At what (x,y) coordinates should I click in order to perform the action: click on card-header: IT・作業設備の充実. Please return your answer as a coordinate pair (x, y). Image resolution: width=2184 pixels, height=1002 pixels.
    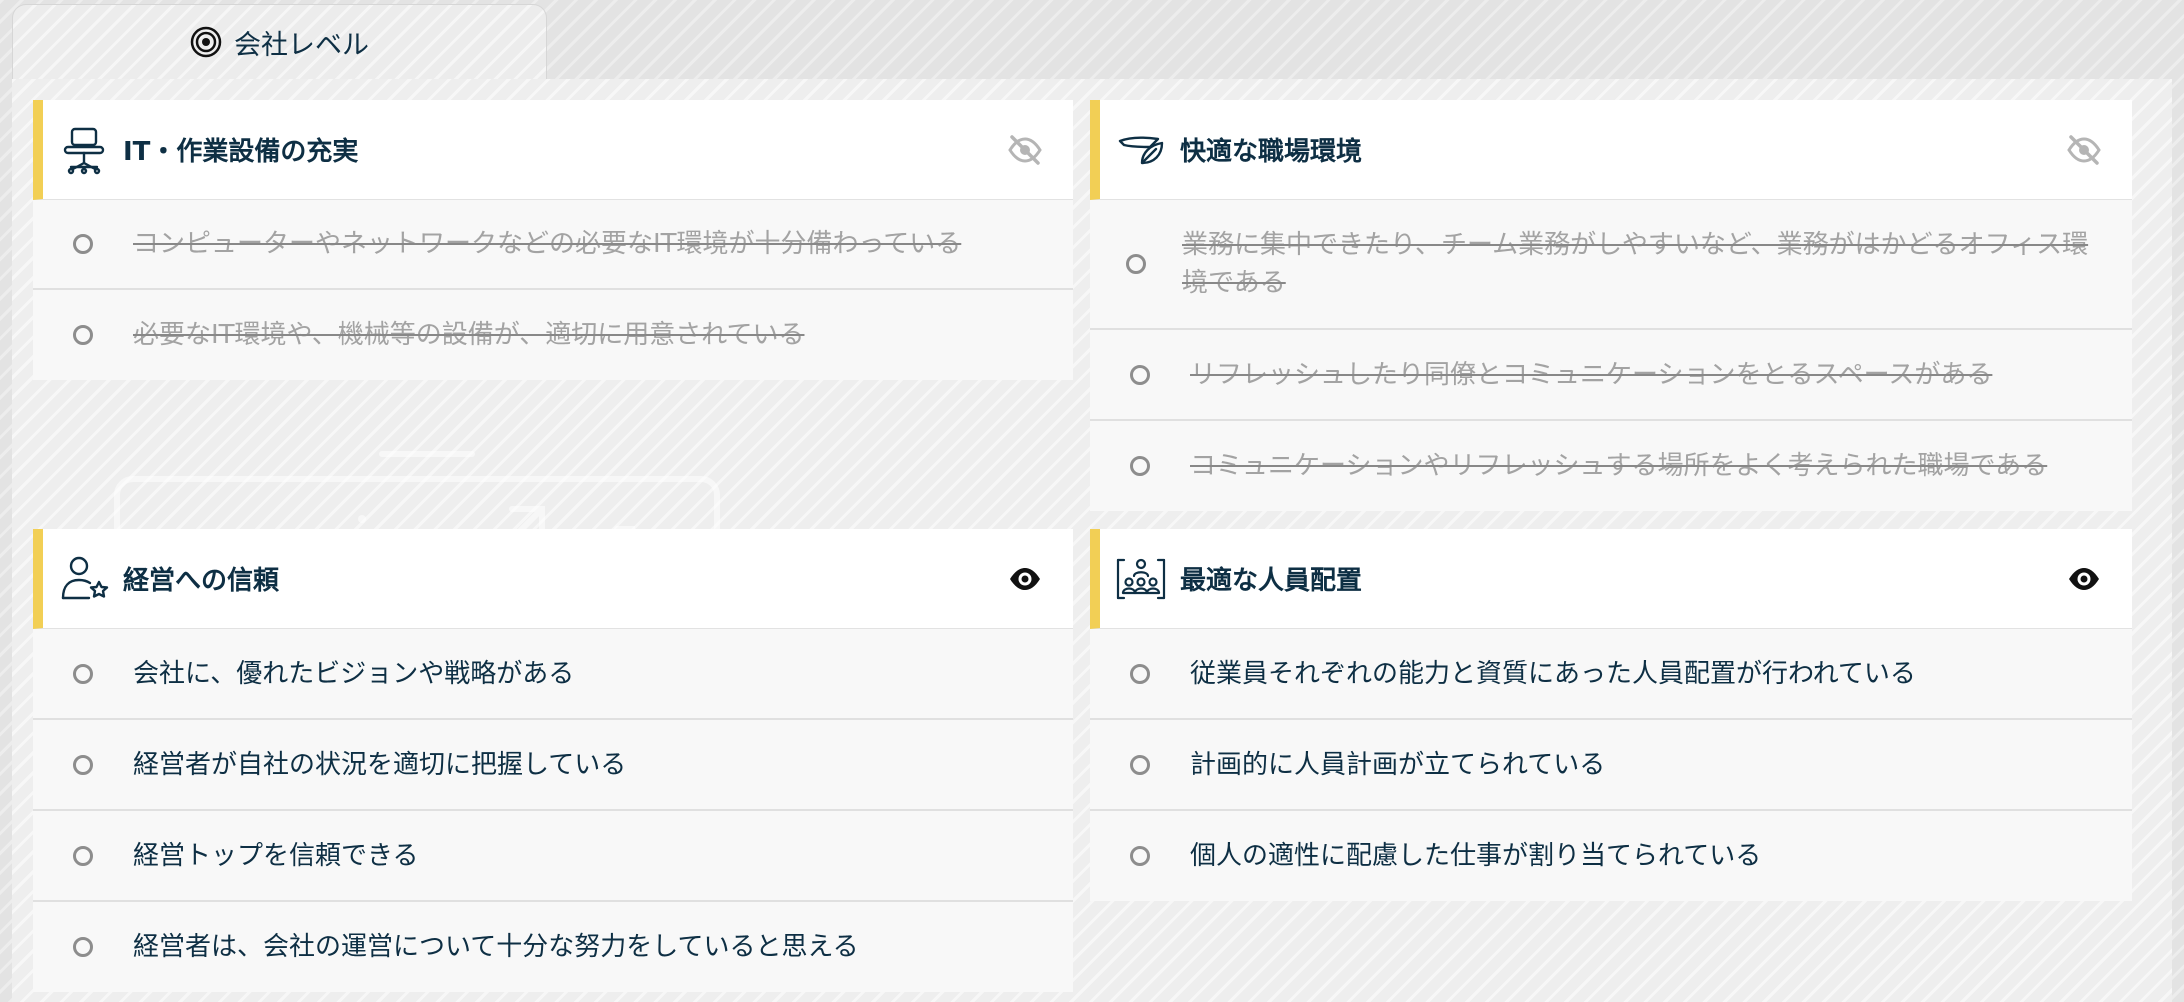
    Looking at the image, I should click on (553, 150).